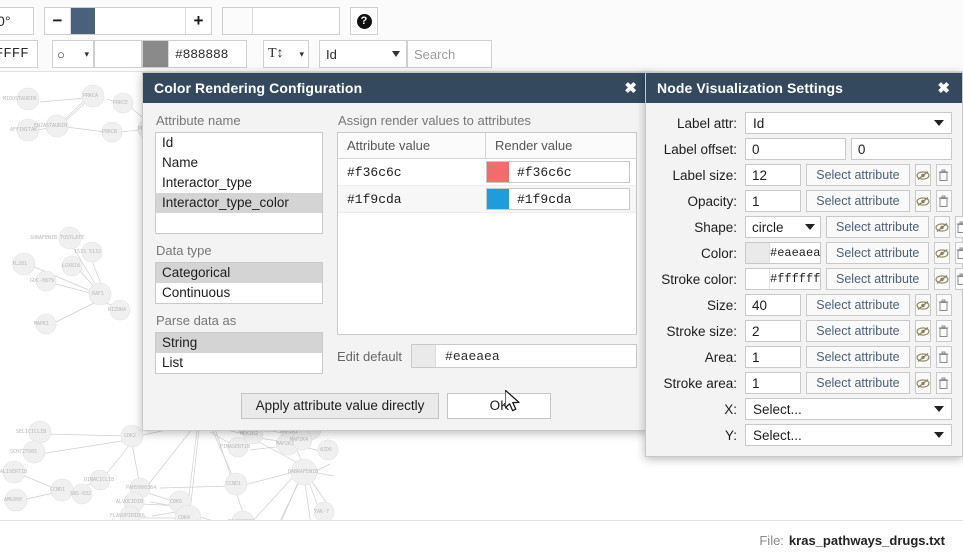 This screenshot has height=560, width=963. What do you see at coordinates (848, 123) in the screenshot?
I see `label-attr-select: Id` at bounding box center [848, 123].